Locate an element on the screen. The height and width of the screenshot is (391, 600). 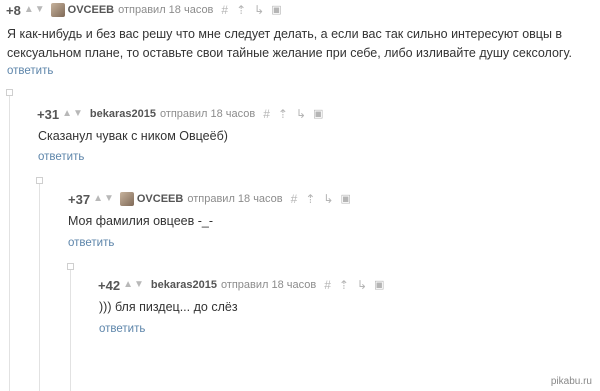
comment-text-line: ))) бля пиздец... до слёз is located at coordinates (168, 307).